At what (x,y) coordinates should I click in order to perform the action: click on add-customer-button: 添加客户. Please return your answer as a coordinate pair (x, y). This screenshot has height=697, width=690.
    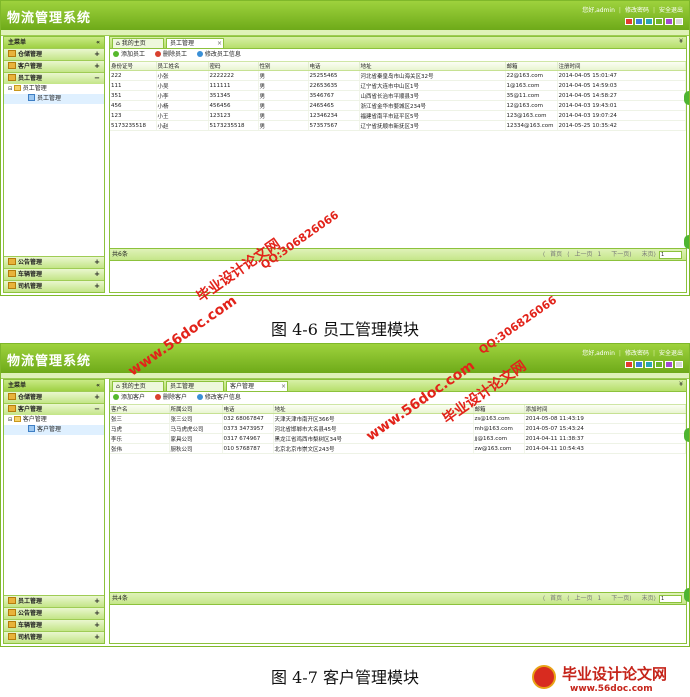
    Looking at the image, I should click on (129, 398).